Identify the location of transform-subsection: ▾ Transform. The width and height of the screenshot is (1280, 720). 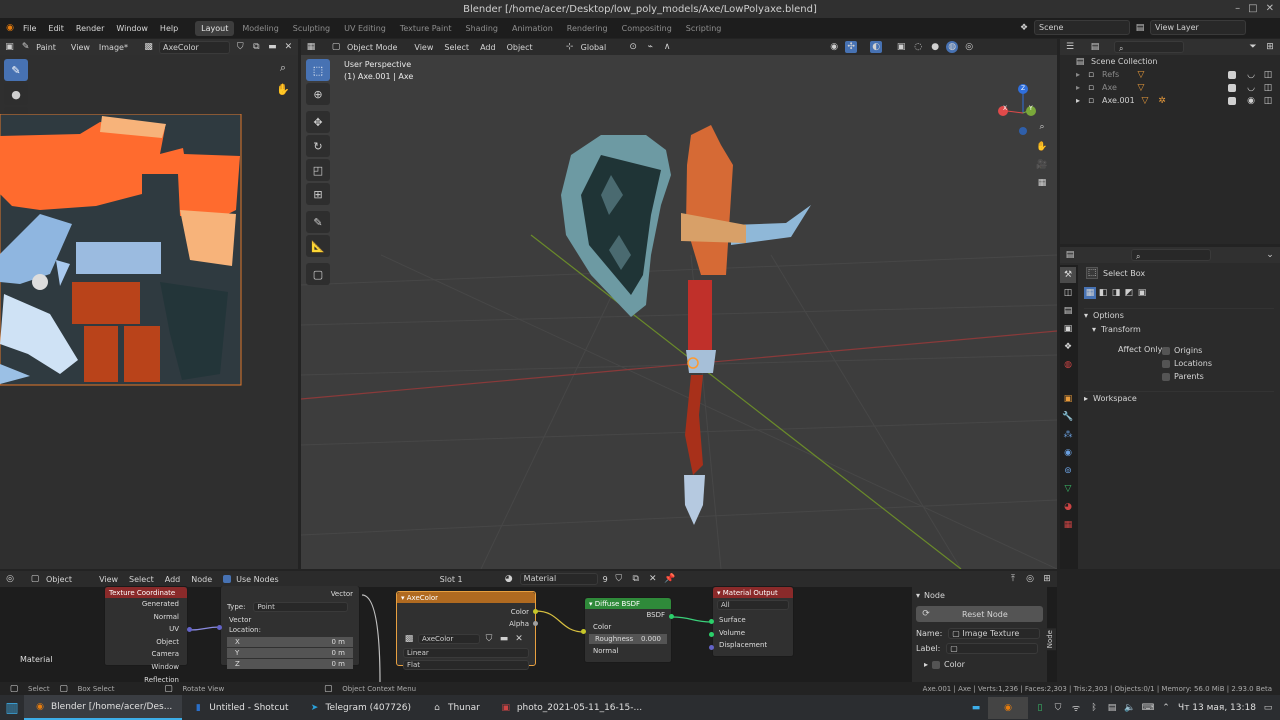
(1116, 329).